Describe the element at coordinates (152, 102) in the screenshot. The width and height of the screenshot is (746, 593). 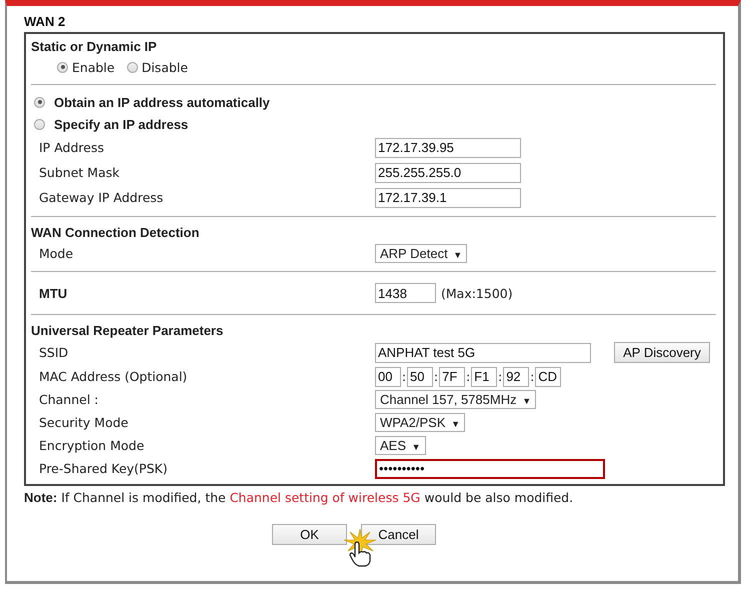
I see `radio-option: Obtain an IP address automatically` at that location.